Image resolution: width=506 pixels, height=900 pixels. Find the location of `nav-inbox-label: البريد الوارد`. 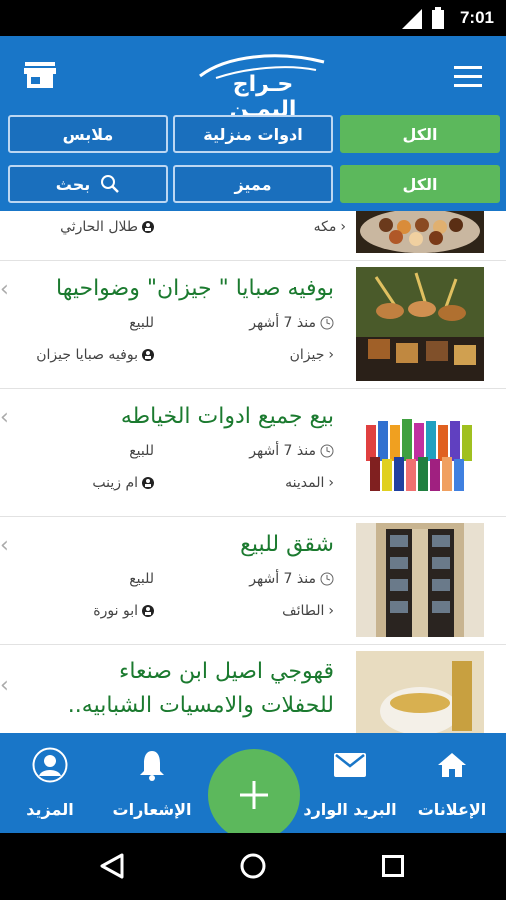

nav-inbox-label: البريد الوارد is located at coordinates (350, 809).